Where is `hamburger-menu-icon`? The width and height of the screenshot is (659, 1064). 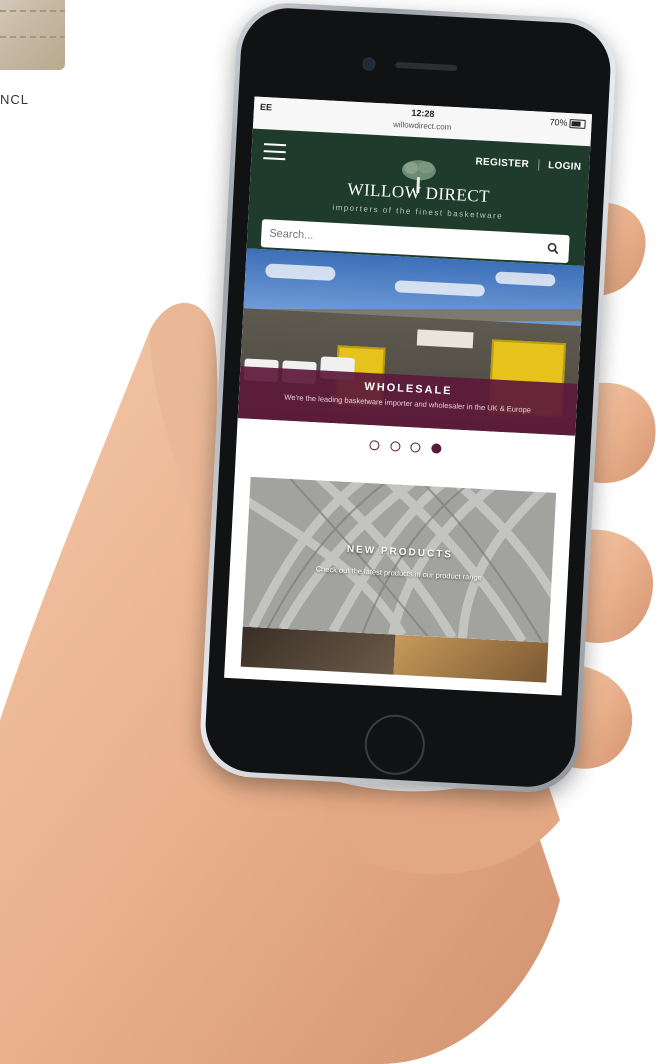 hamburger-menu-icon is located at coordinates (275, 152).